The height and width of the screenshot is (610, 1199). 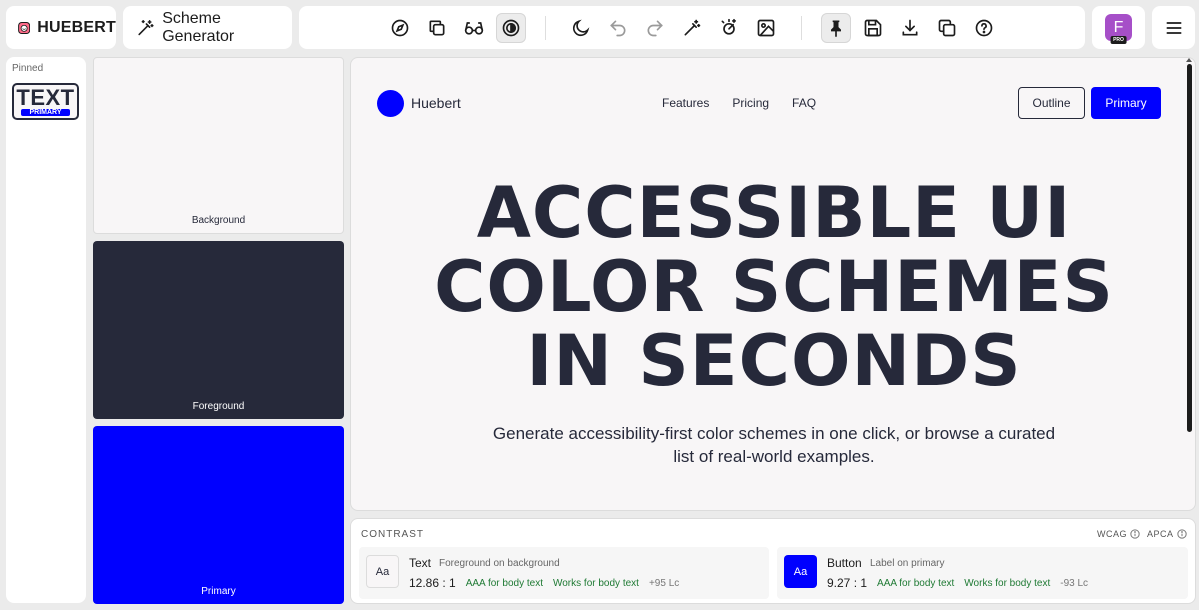 I want to click on hero-line: ACCESSIBLE UI, so click(x=774, y=213).